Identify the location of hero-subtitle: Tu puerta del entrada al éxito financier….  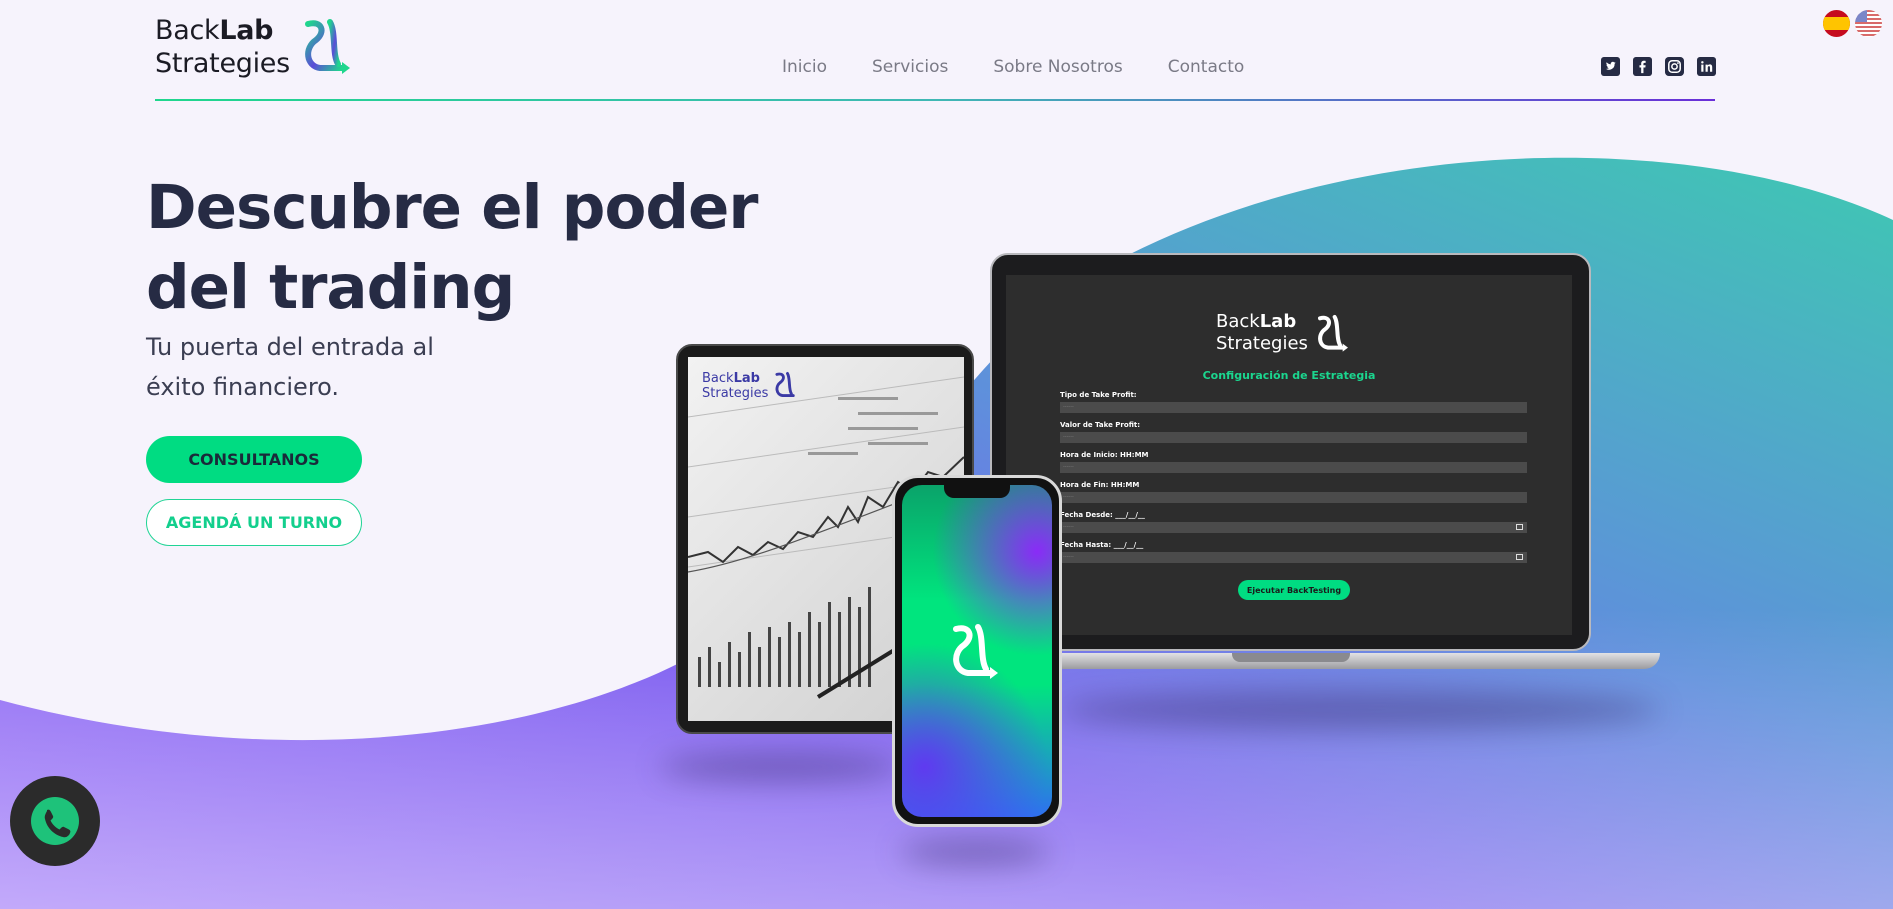
(290, 367).